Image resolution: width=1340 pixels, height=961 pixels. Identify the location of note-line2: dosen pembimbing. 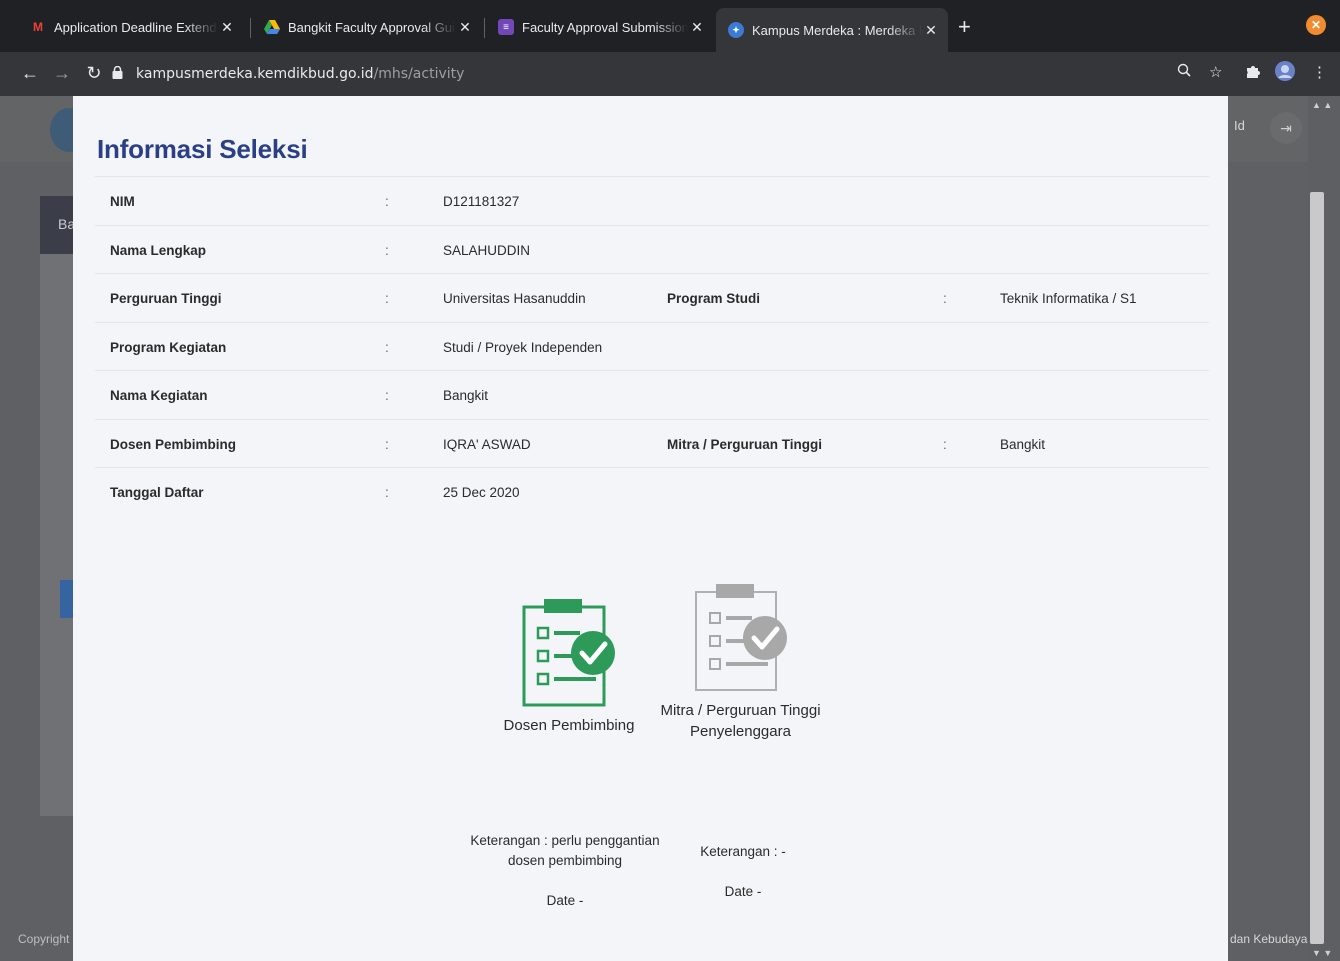
(565, 860).